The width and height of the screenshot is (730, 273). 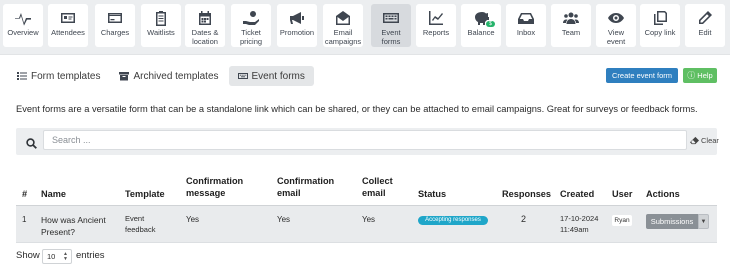 I want to click on inbox-icon, so click(x=526, y=18).